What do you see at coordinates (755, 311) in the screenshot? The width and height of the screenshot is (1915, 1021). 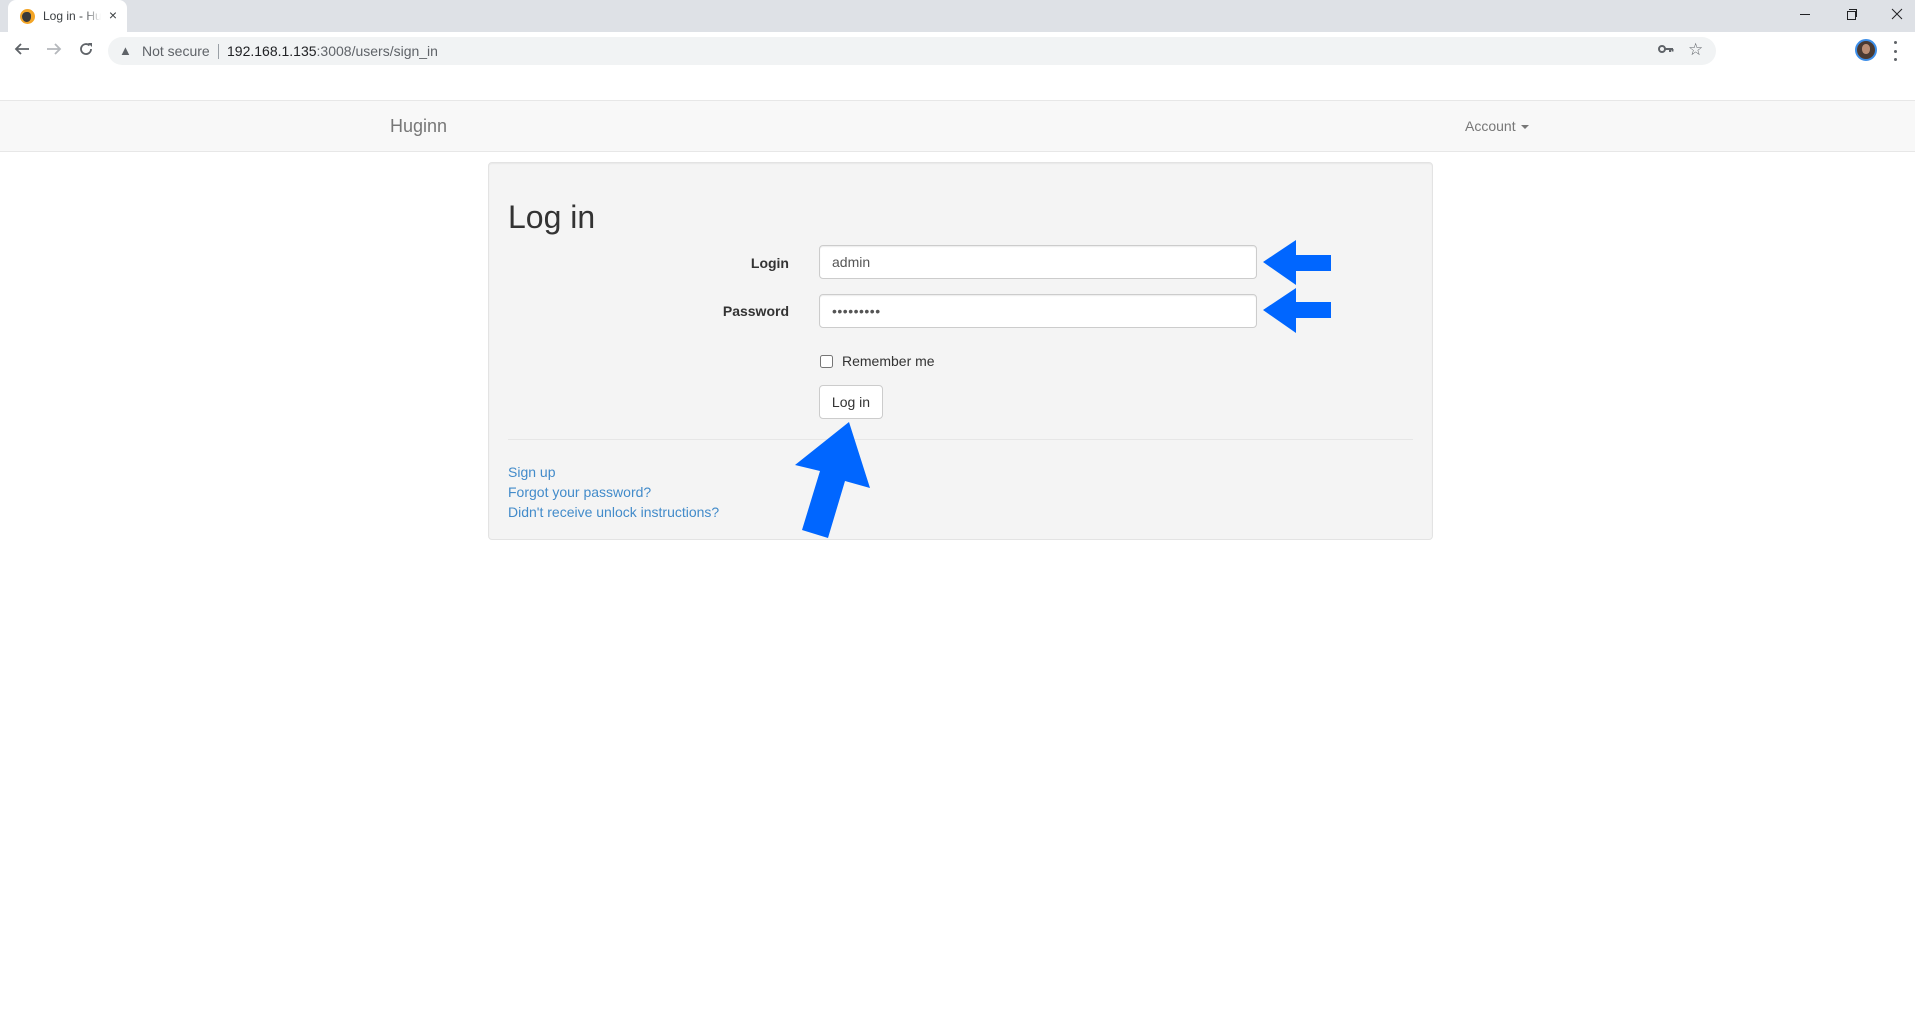 I see `password-label: Password` at bounding box center [755, 311].